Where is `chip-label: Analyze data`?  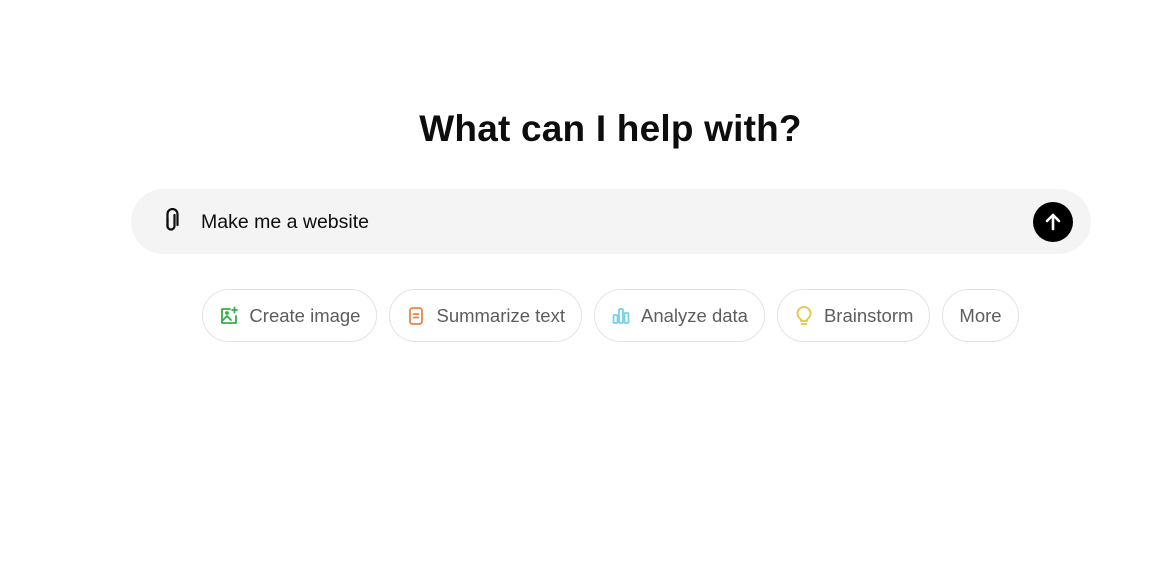 chip-label: Analyze data is located at coordinates (694, 315).